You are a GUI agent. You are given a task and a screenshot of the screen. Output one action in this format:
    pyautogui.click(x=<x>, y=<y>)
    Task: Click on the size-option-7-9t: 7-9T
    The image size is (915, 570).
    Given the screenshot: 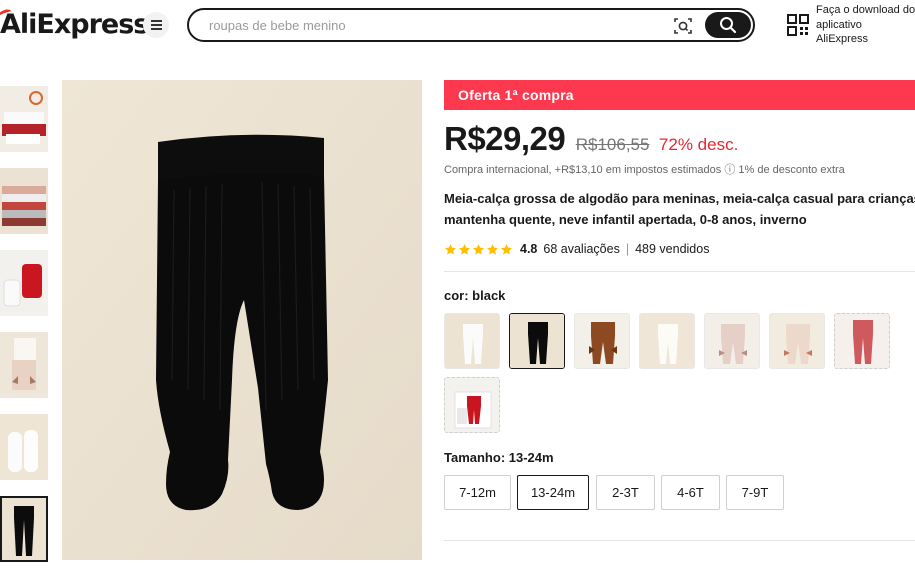 What is the action you would take?
    pyautogui.click(x=755, y=492)
    